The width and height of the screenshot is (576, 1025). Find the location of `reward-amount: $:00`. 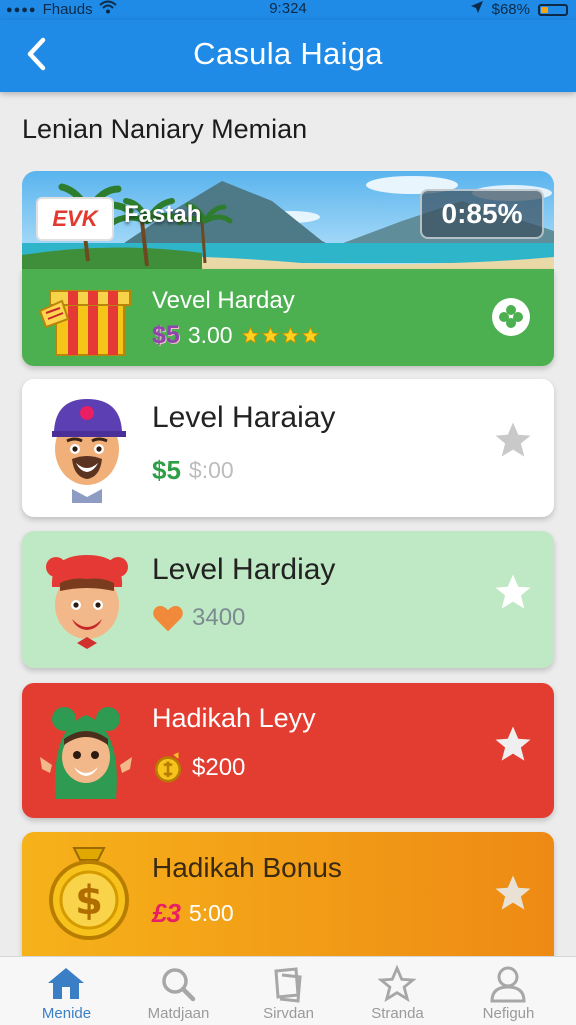

reward-amount: $:00 is located at coordinates (211, 470).